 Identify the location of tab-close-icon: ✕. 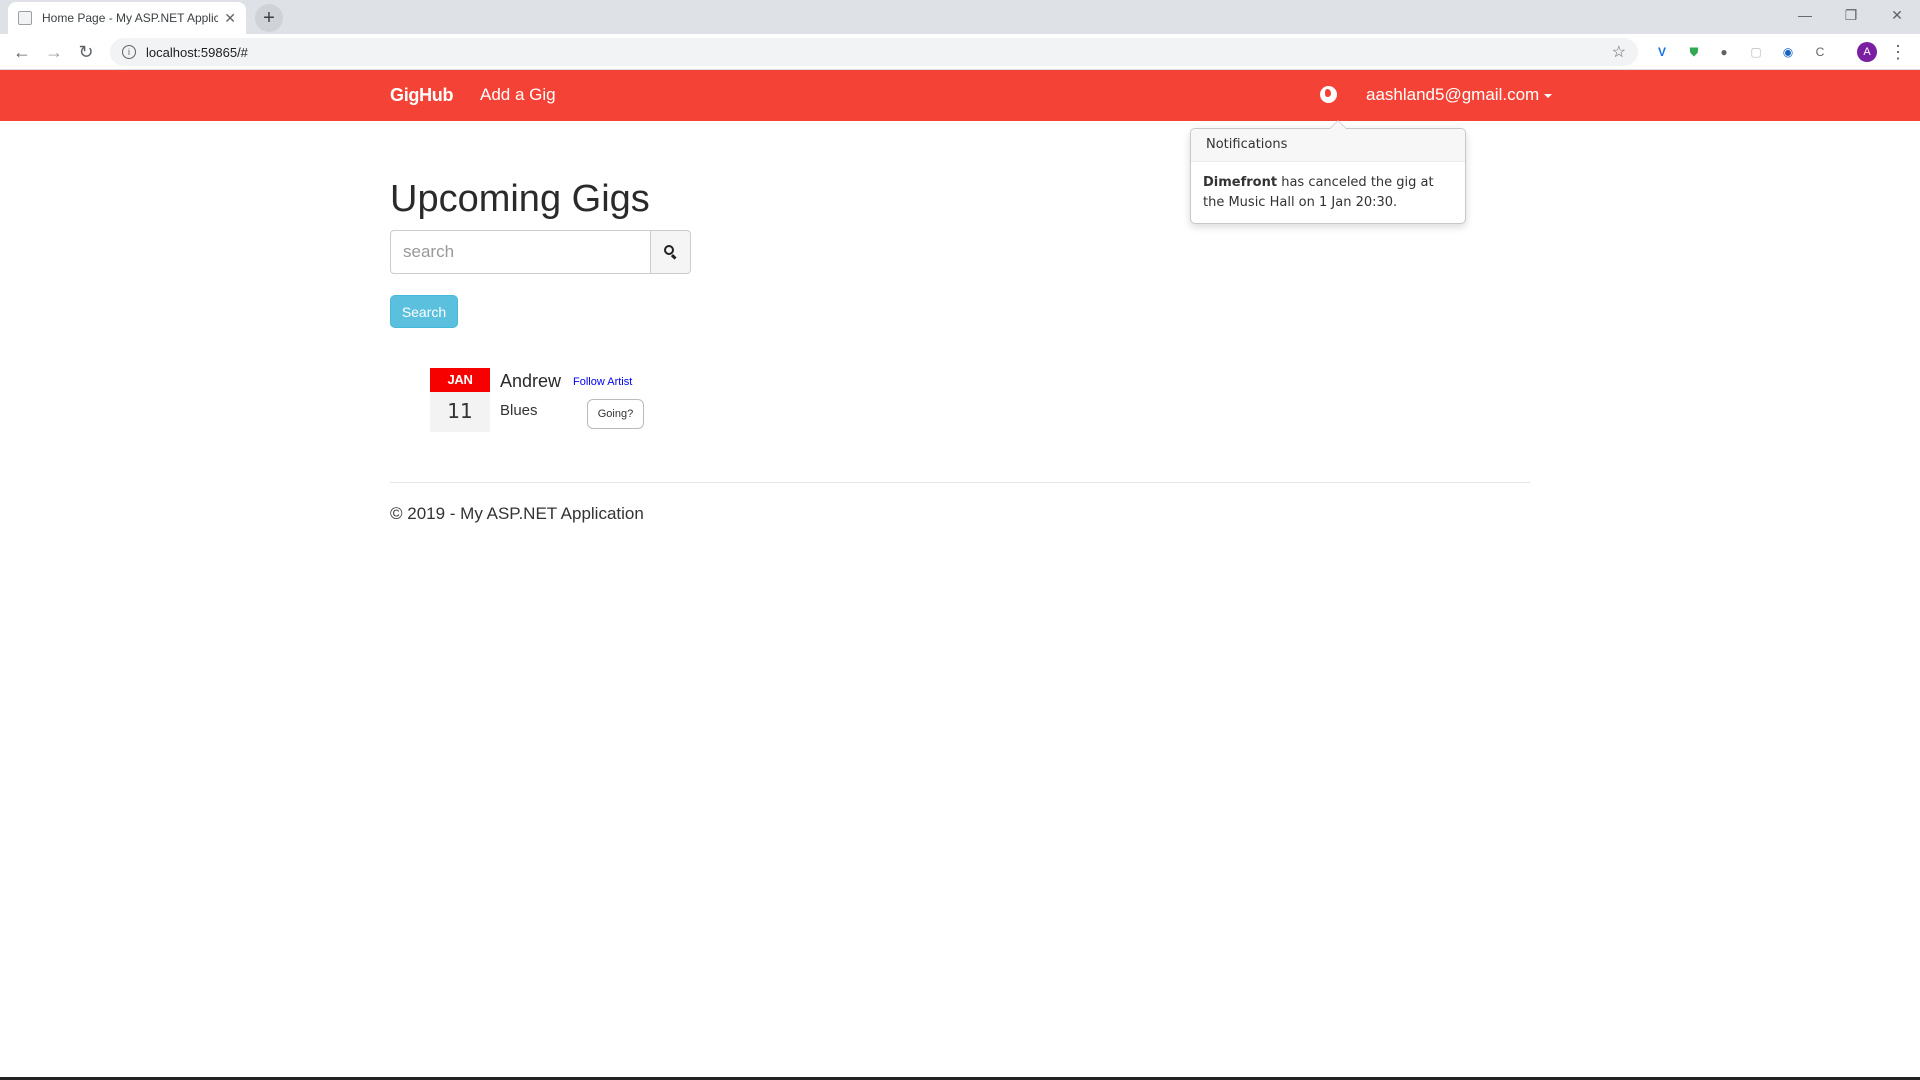
(230, 18).